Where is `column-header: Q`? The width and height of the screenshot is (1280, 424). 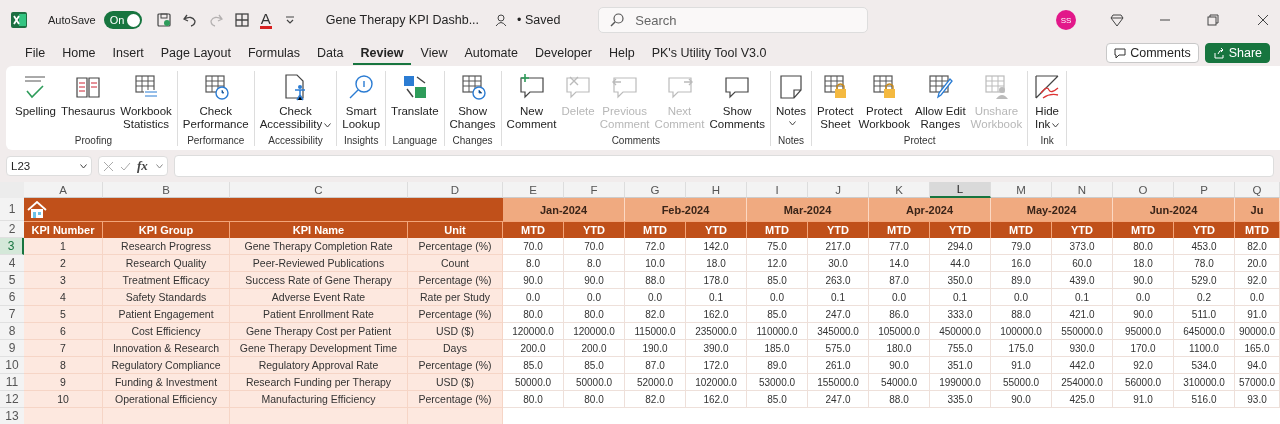 column-header: Q is located at coordinates (1257, 190).